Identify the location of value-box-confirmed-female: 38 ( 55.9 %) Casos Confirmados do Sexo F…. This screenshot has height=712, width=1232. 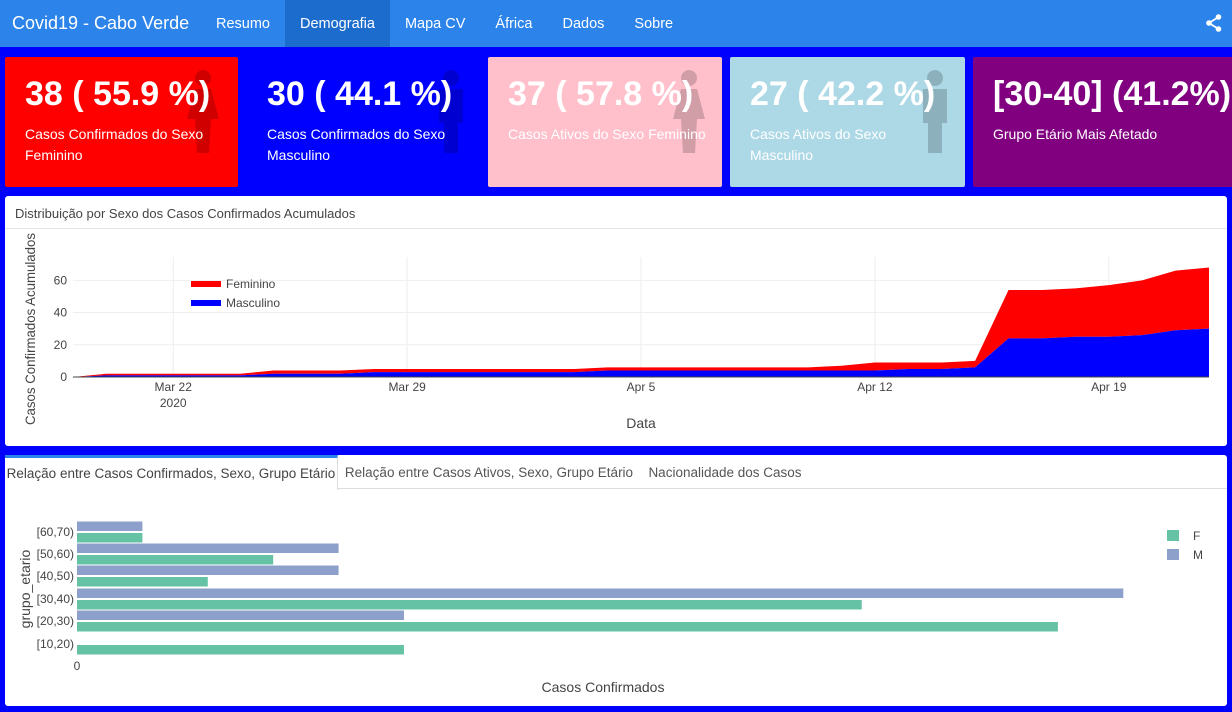
(121, 122).